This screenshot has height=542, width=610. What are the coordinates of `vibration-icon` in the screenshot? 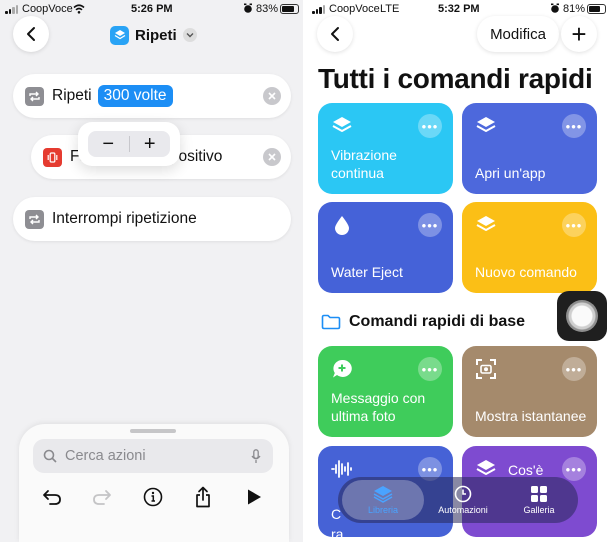 It's located at (52, 157).